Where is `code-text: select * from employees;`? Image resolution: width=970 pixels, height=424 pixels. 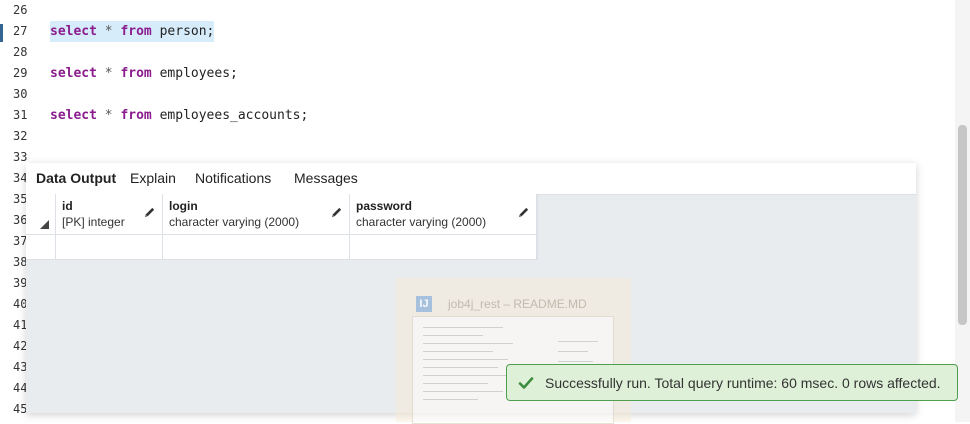 code-text: select * from employees; is located at coordinates (144, 73).